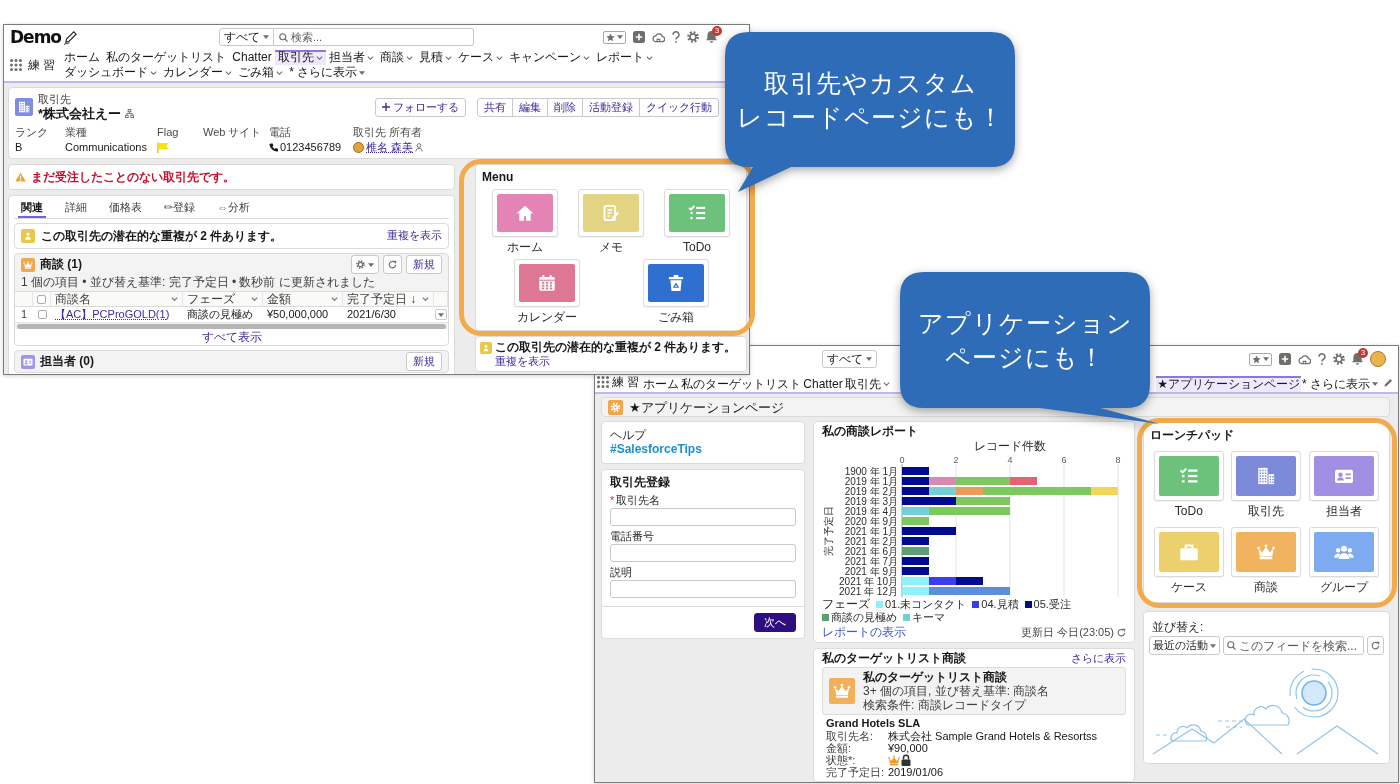 This screenshot has width=1400, height=784. Describe the element at coordinates (1388, 382) in the screenshot. I see `pencil-icon` at that location.